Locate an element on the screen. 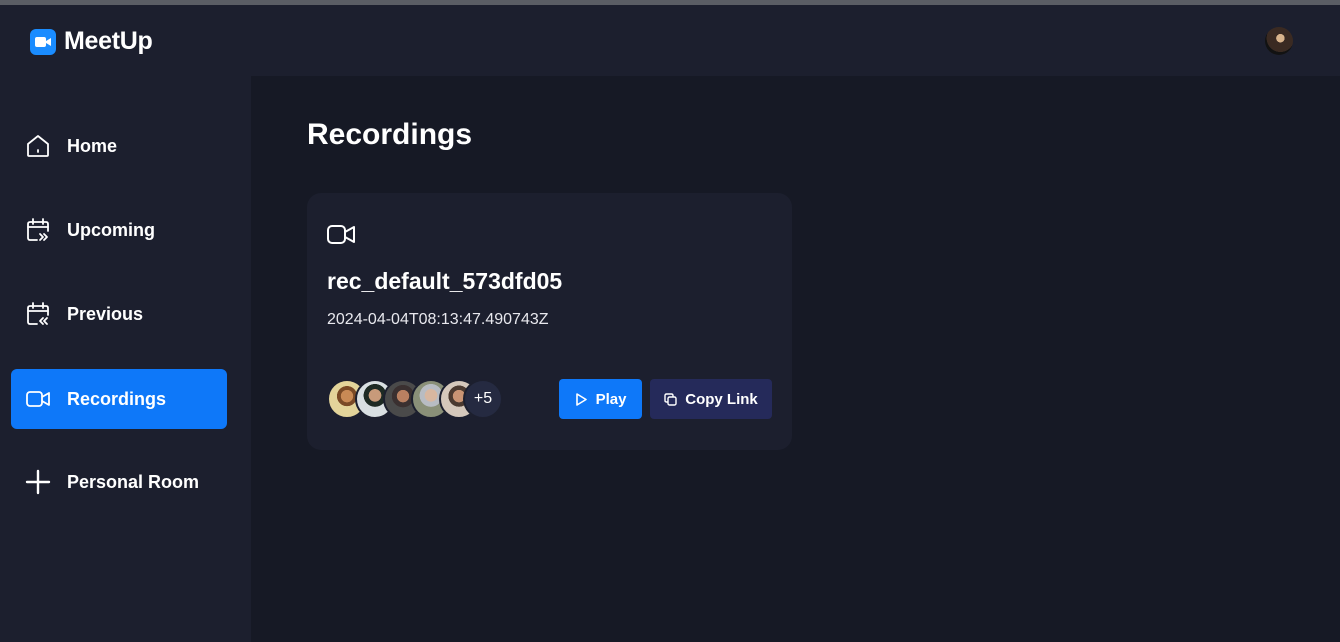 The height and width of the screenshot is (642, 1340). sidebar-item-upcoming: Upcoming is located at coordinates (119, 230).